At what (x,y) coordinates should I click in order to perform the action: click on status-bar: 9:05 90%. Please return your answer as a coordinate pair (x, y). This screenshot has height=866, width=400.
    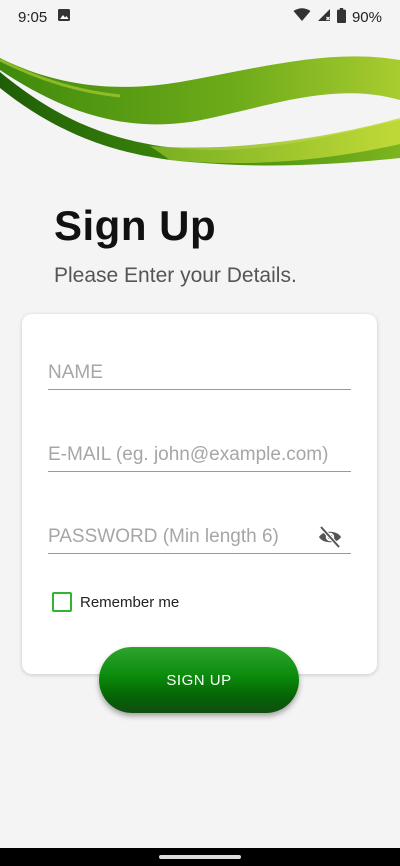
    Looking at the image, I should click on (200, 17).